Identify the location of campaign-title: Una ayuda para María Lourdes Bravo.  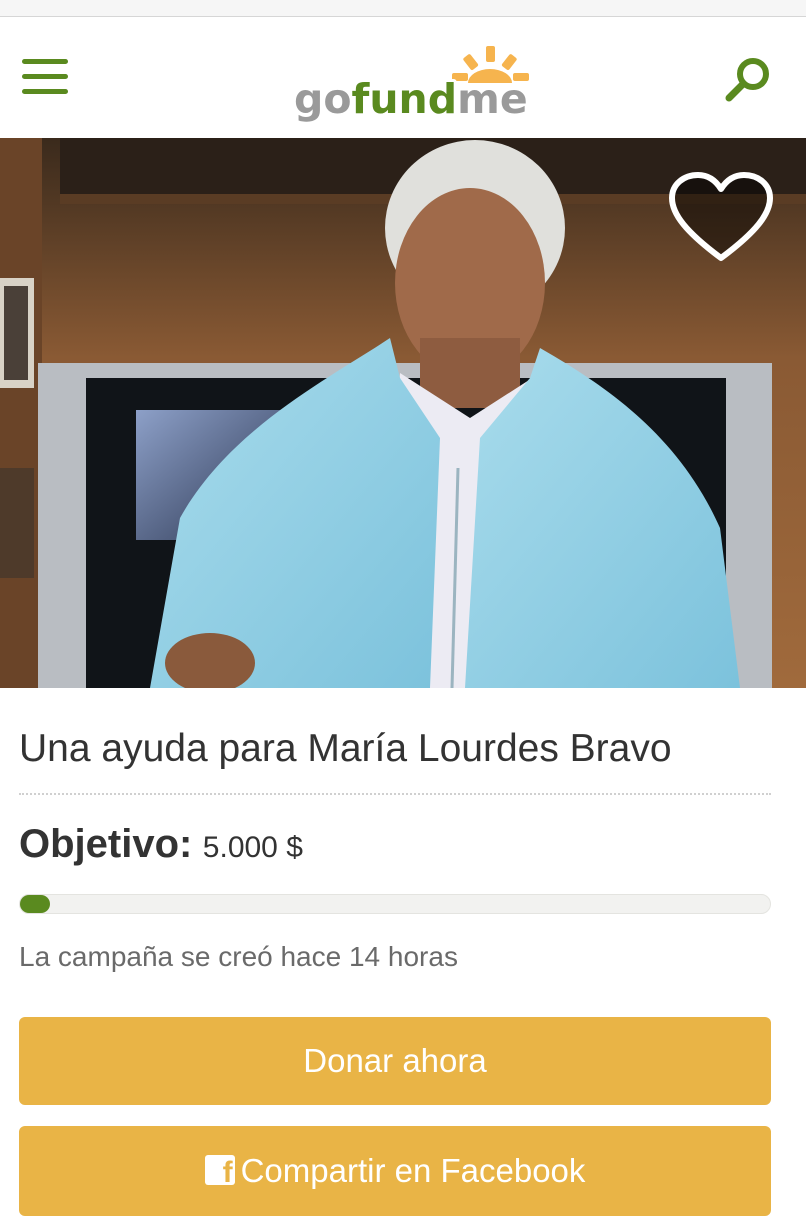
(345, 748).